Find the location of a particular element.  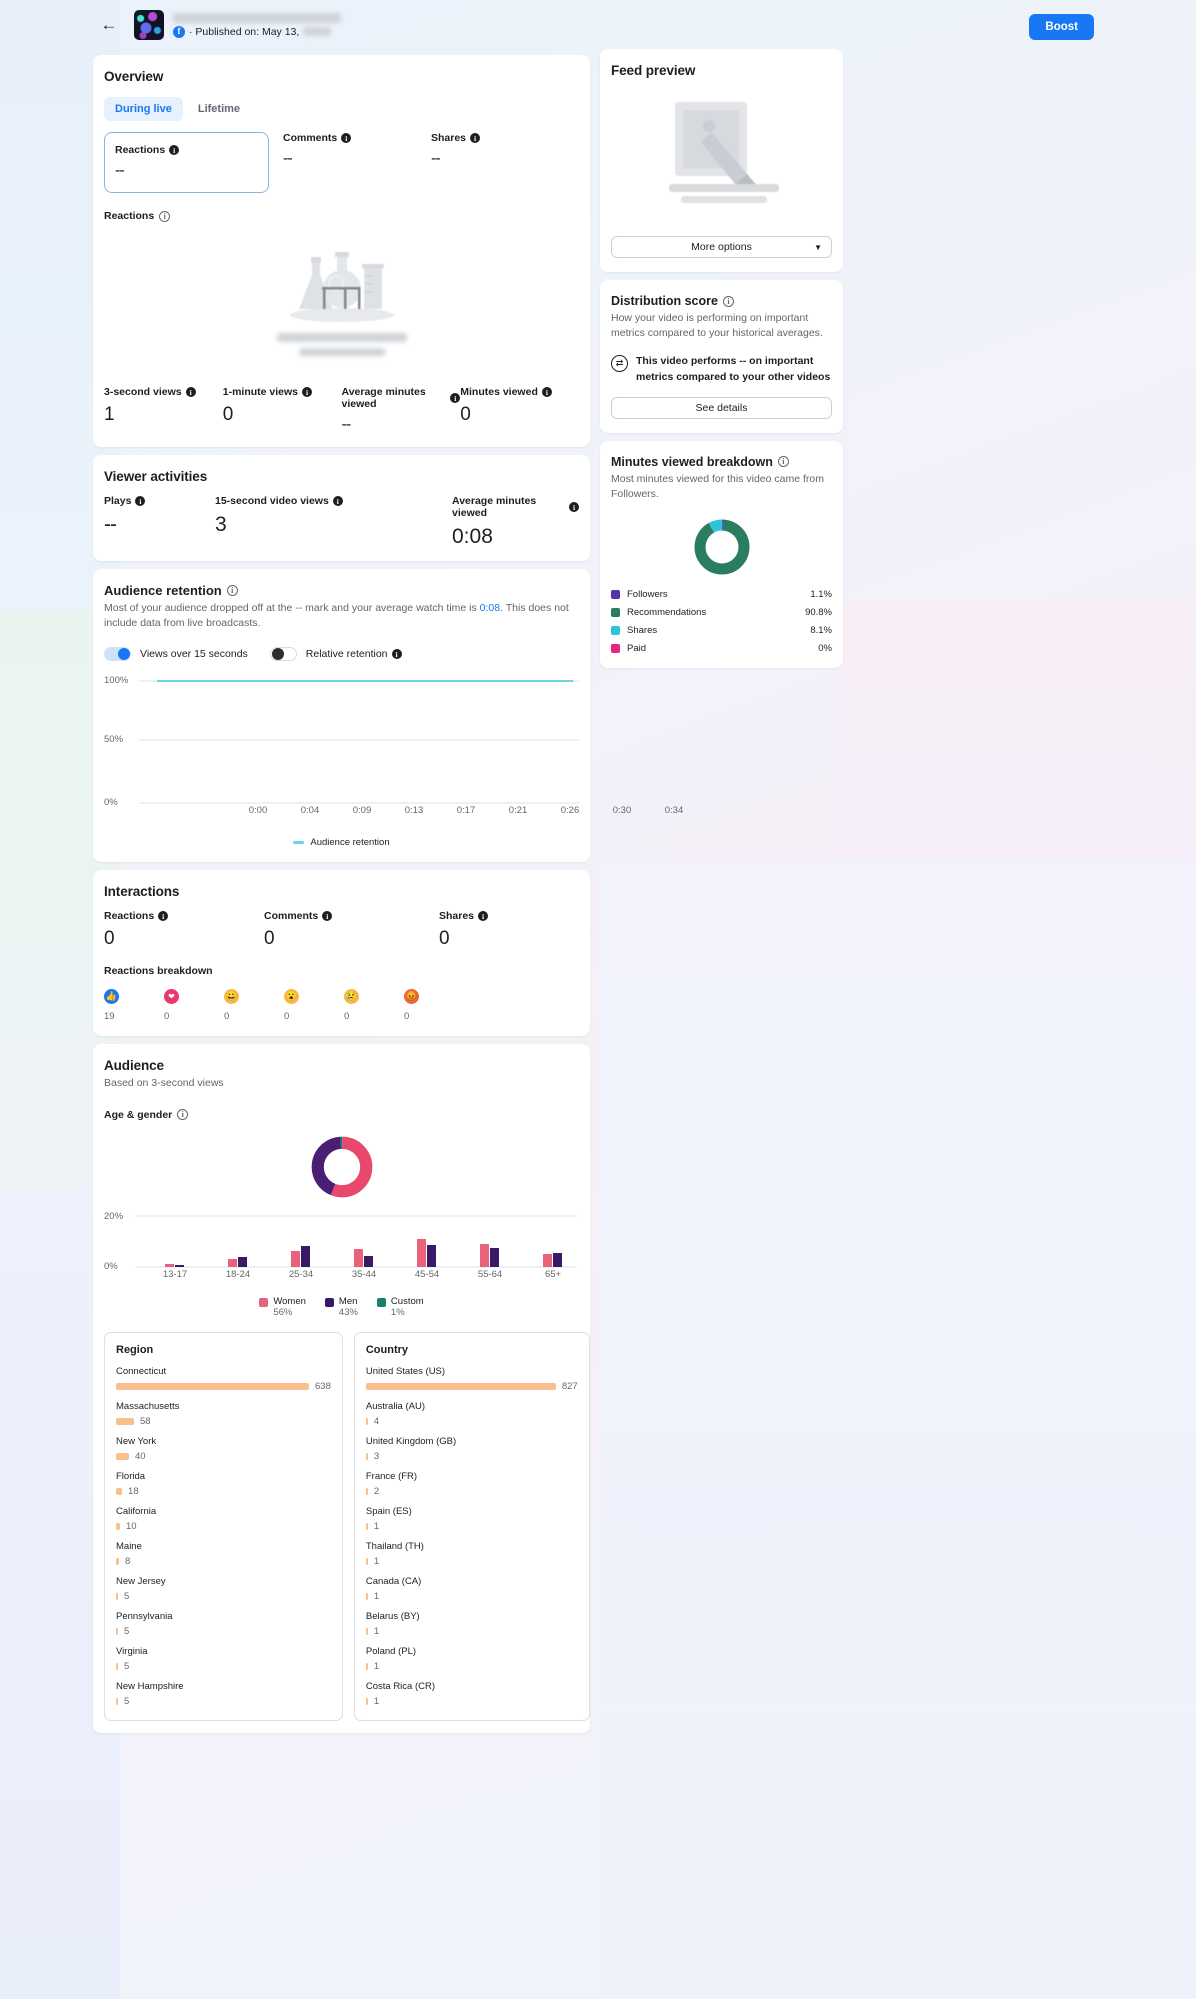

stat-avg-minutes-viewed: Average minutes viewed i 0:08 is located at coordinates (515, 521).